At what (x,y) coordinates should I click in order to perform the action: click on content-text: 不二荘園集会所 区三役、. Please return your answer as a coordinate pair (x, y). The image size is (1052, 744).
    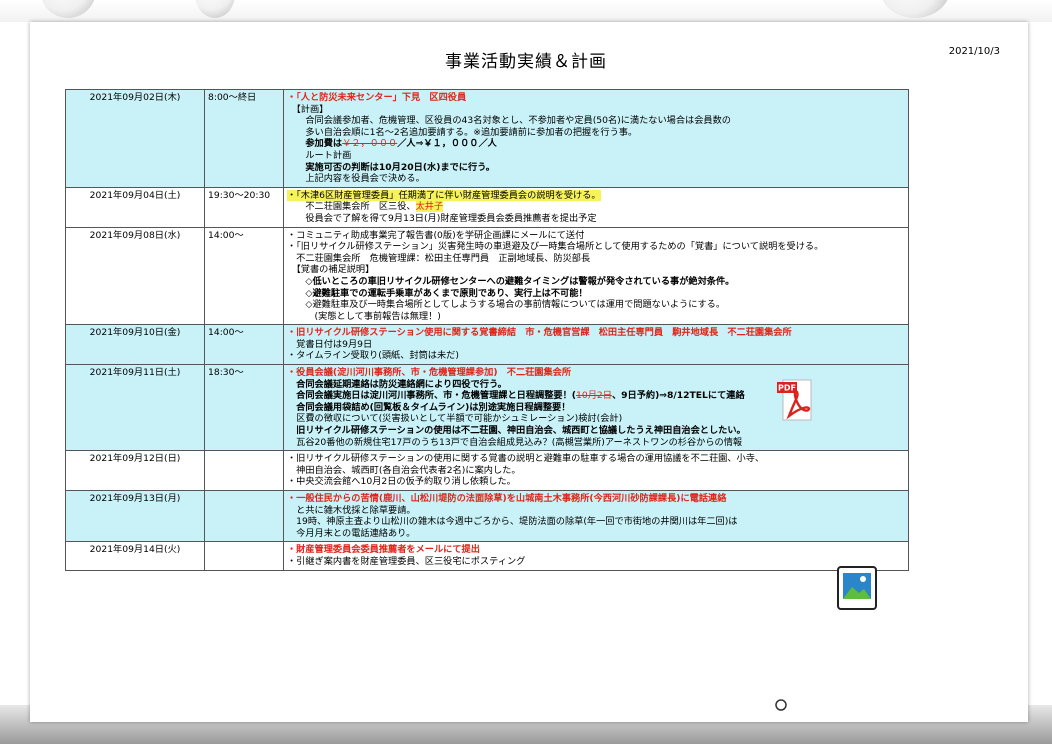
    Looking at the image, I should click on (351, 207).